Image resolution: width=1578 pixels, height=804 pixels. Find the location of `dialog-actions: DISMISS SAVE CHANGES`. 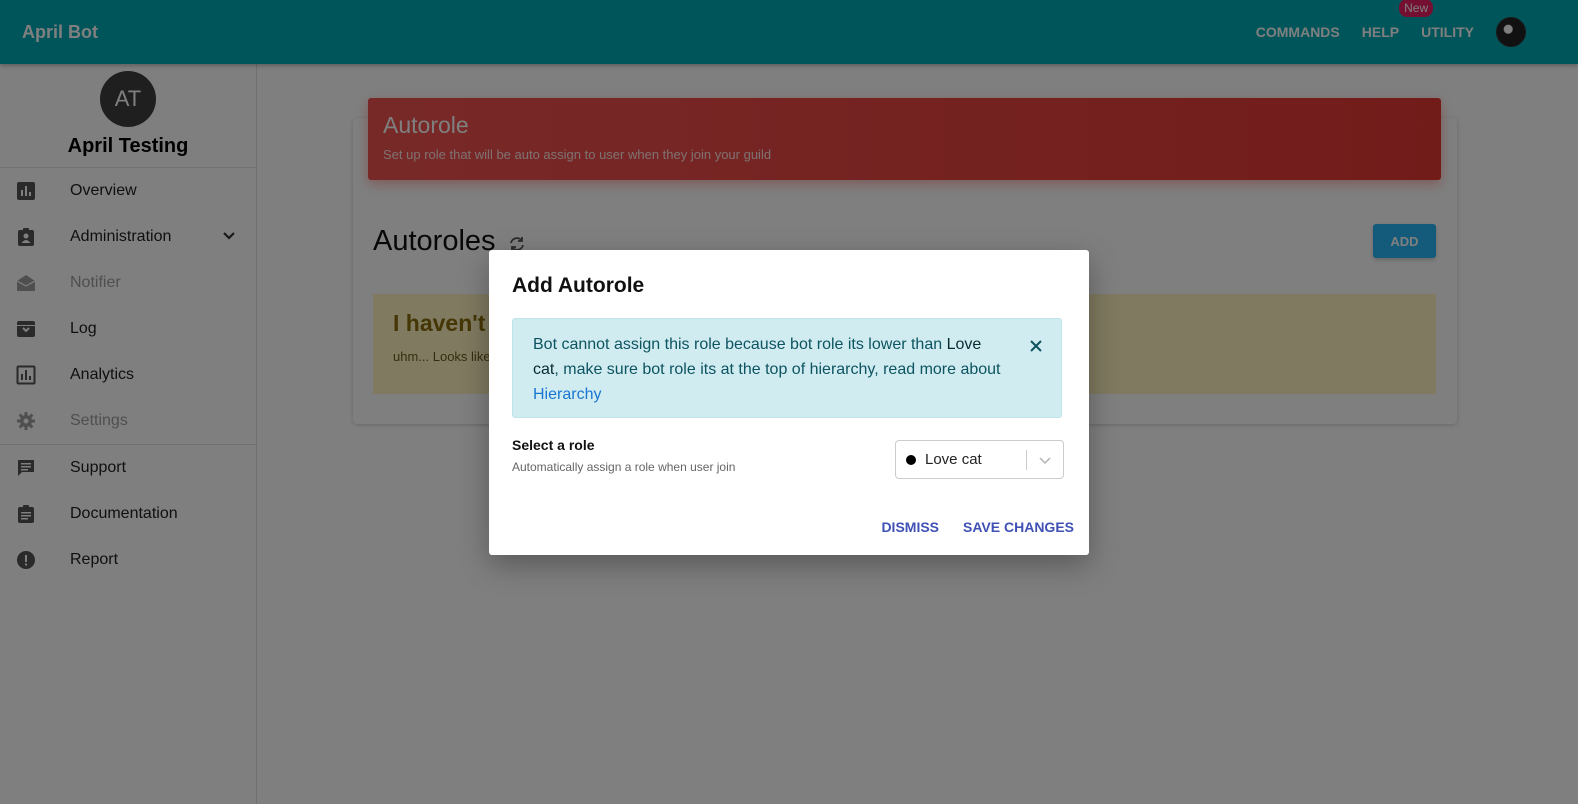

dialog-actions: DISMISS SAVE CHANGES is located at coordinates (965, 527).